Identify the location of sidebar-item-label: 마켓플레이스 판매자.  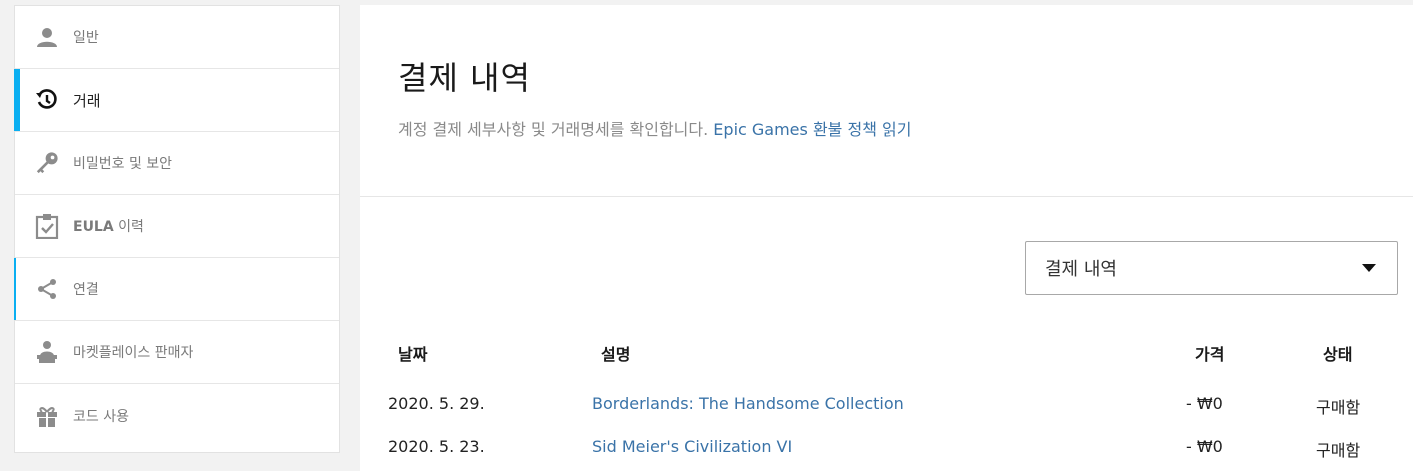
(133, 353).